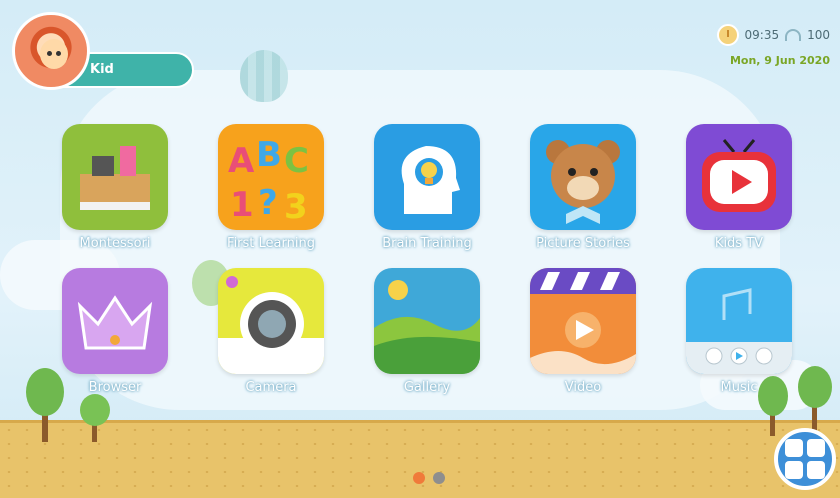 The width and height of the screenshot is (840, 498). What do you see at coordinates (583, 243) in the screenshot?
I see `app-label: Picture Stories` at bounding box center [583, 243].